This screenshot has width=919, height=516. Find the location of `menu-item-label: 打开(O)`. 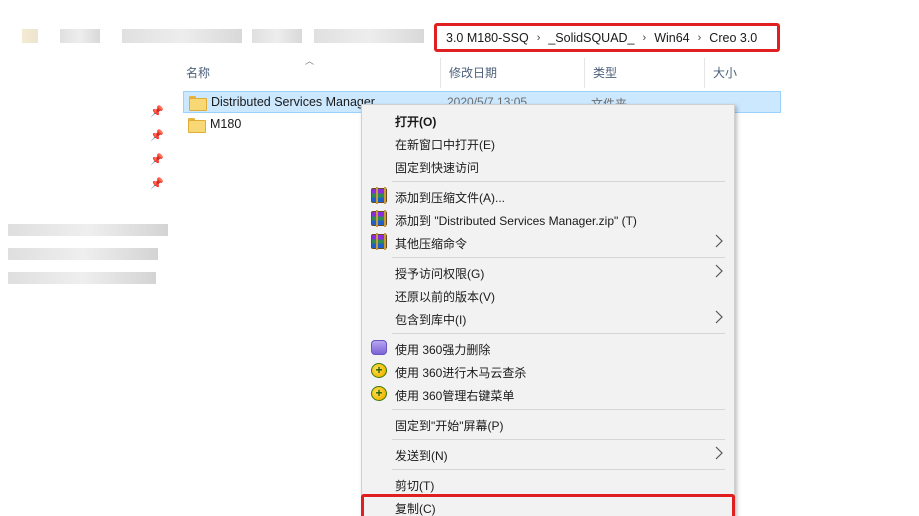

menu-item-label: 打开(O) is located at coordinates (416, 122).